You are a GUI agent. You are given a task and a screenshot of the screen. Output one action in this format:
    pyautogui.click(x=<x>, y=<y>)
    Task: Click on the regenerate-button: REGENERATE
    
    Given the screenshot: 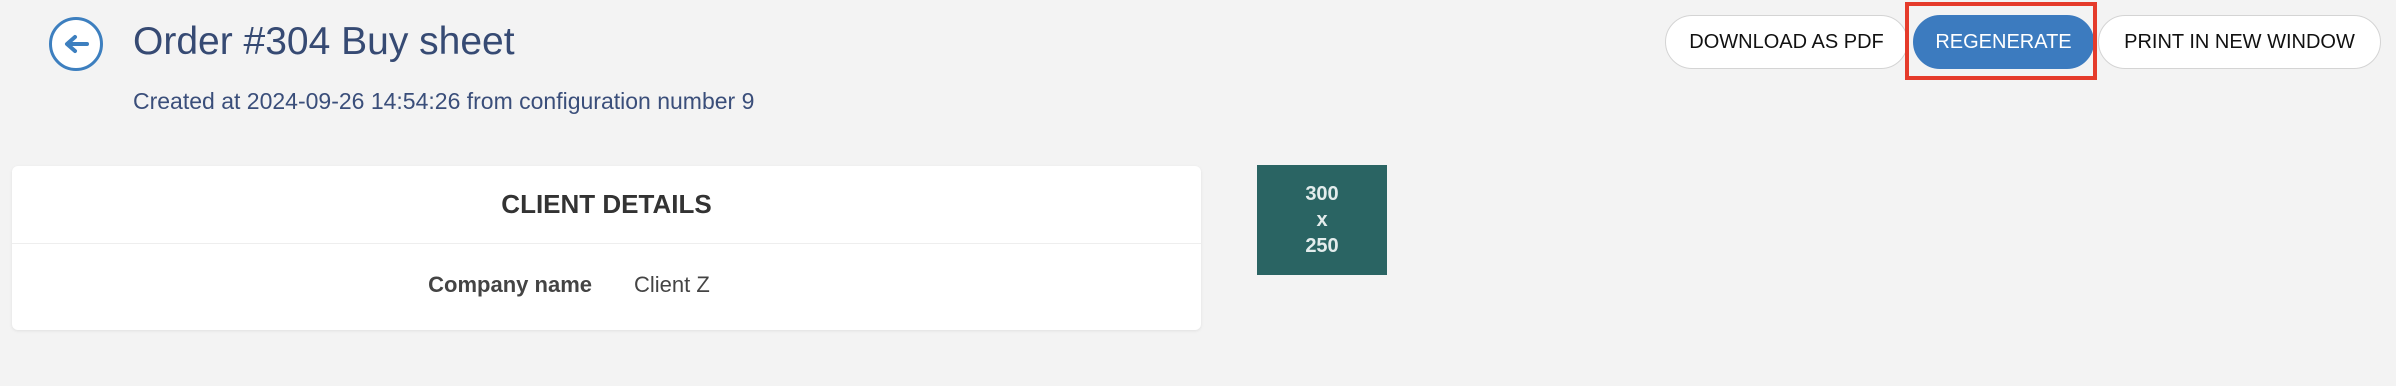 What is the action you would take?
    pyautogui.click(x=2003, y=42)
    